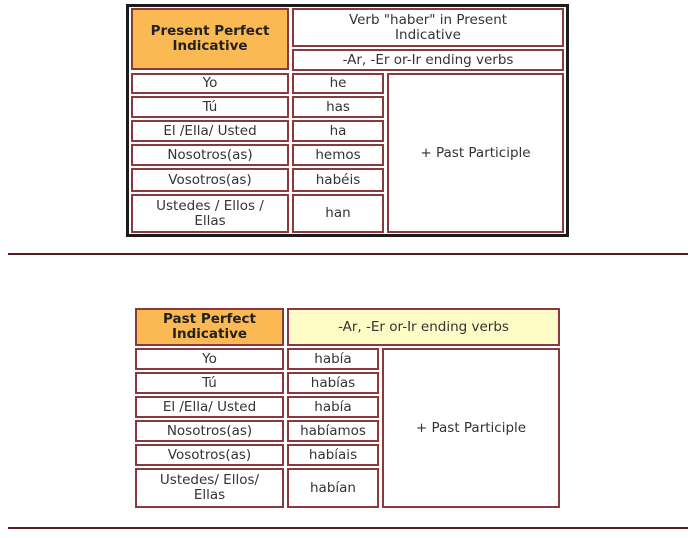 The image size is (696, 538). What do you see at coordinates (209, 488) in the screenshot?
I see `pronoun-cell: Ustedes/ Ellos/ Ellas` at bounding box center [209, 488].